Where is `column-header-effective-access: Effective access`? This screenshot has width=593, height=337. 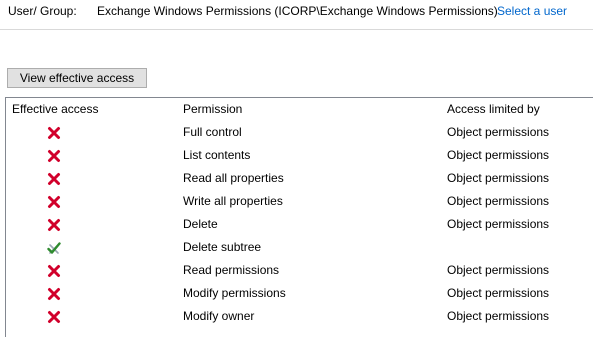
column-header-effective-access: Effective access is located at coordinates (55, 109).